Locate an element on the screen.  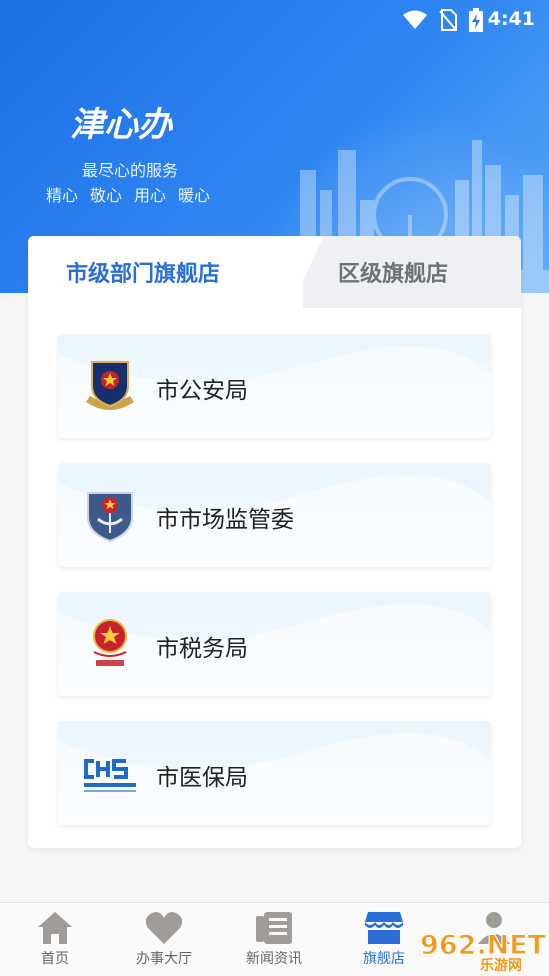
nav-label: 办事大厅 is located at coordinates (164, 959).